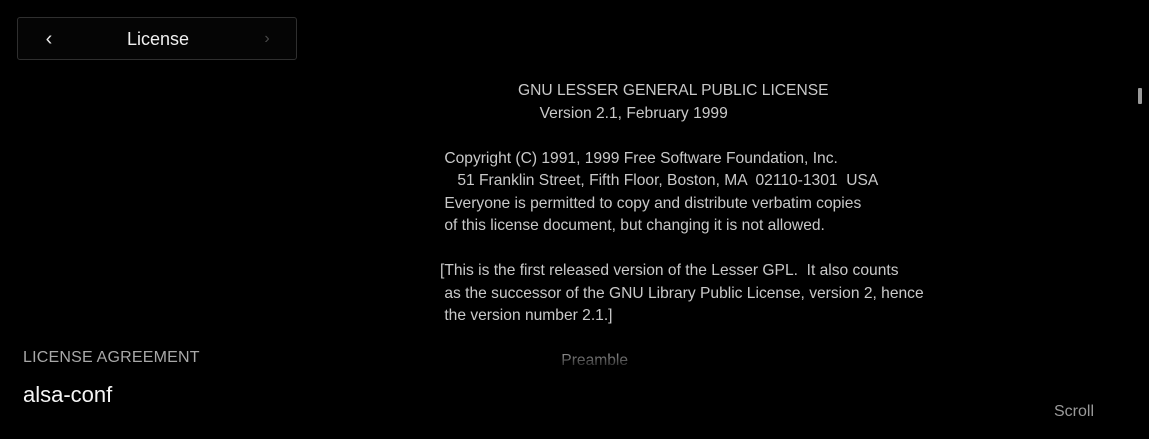  I want to click on chevron-right-icon: ›, so click(267, 38).